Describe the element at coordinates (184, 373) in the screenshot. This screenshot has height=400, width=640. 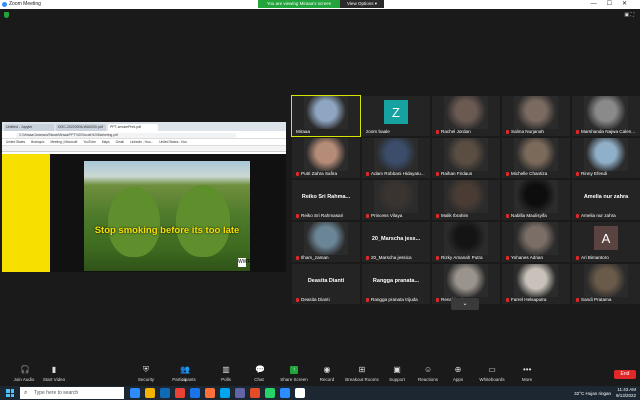
I see `participants-button: 👥 24 Participants` at that location.